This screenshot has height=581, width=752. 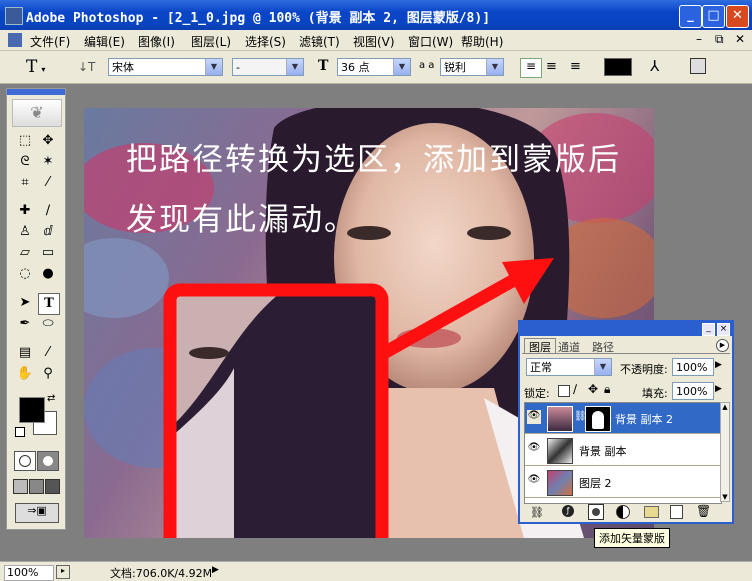 What do you see at coordinates (52, 486) in the screenshot?
I see `screen-mode-full-icon` at bounding box center [52, 486].